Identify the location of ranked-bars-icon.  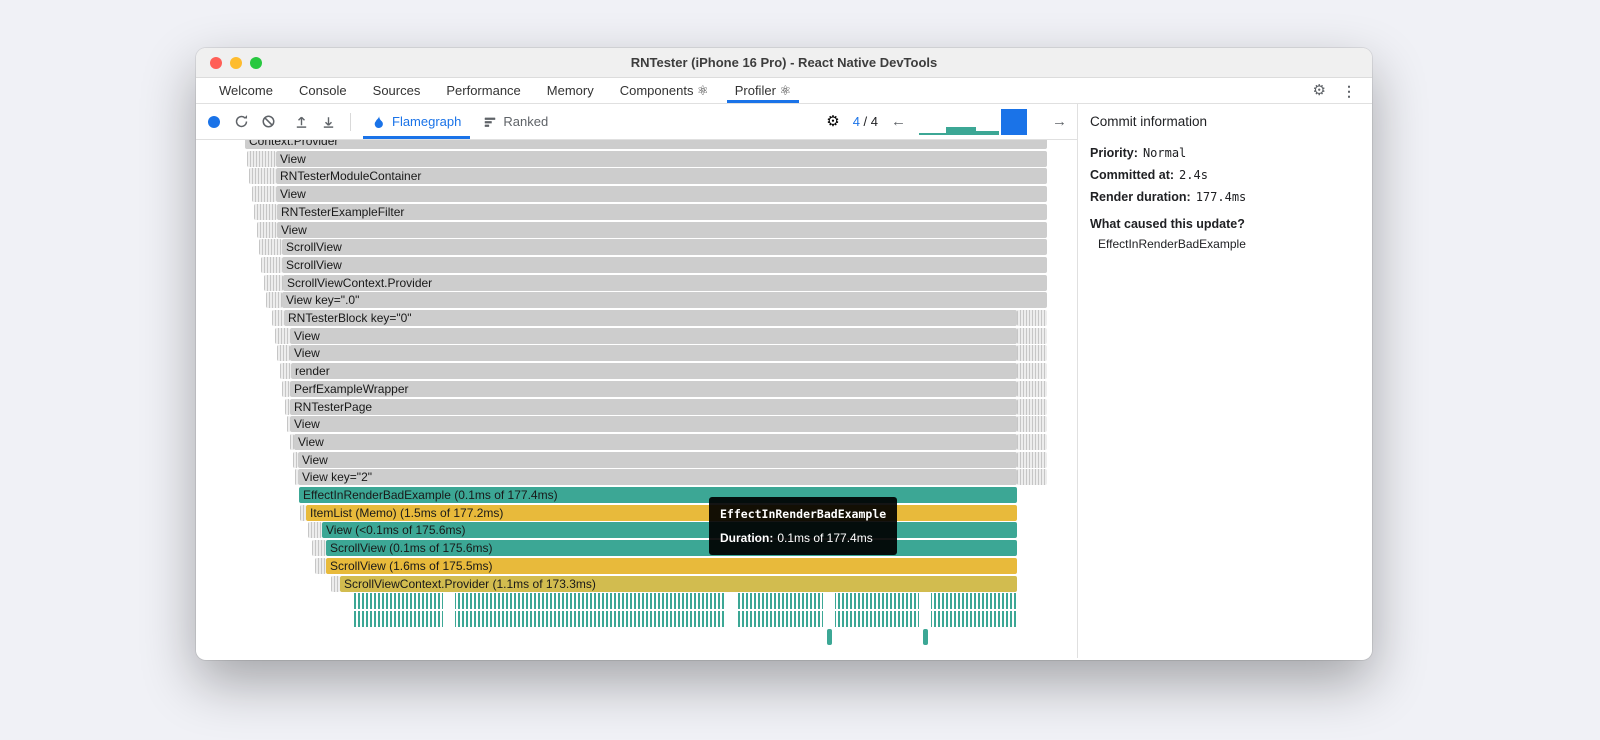
(490, 122).